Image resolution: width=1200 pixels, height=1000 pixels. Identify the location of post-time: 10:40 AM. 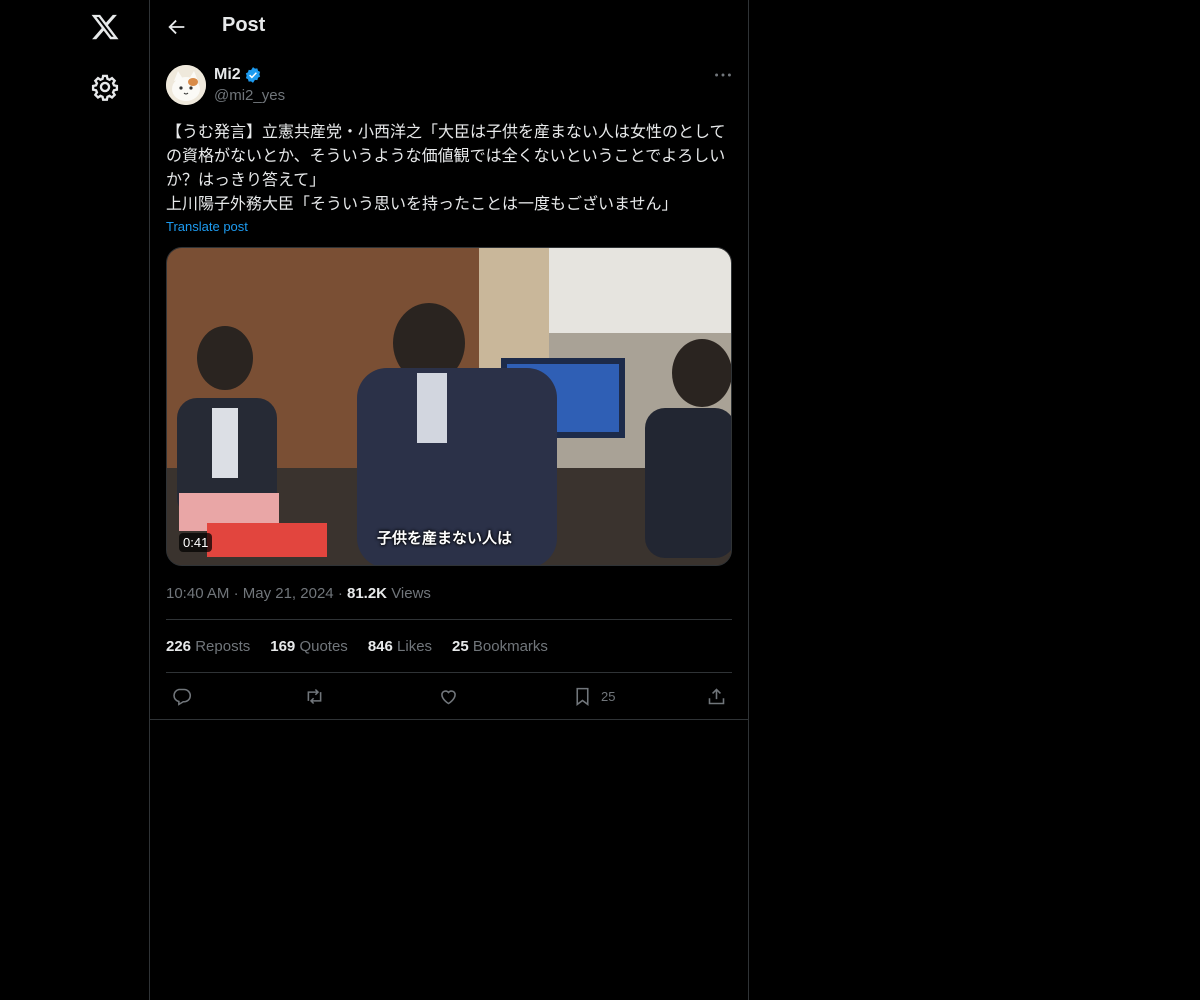
(197, 593).